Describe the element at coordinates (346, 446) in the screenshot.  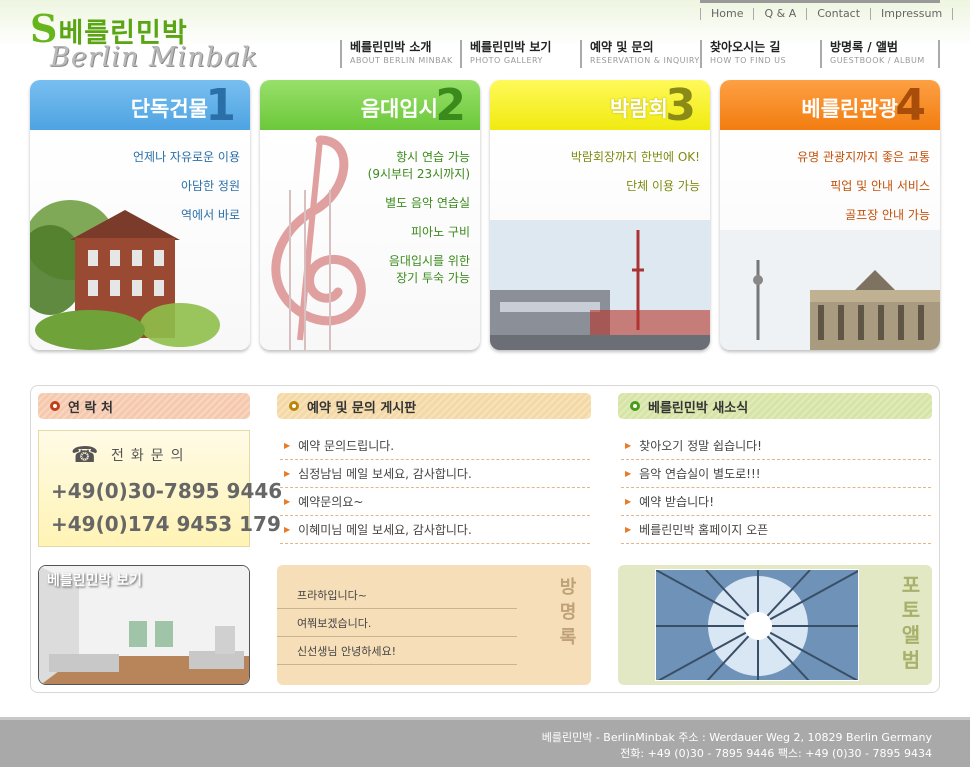
I see `board-item-text: 예약 문의드립니다.` at that location.